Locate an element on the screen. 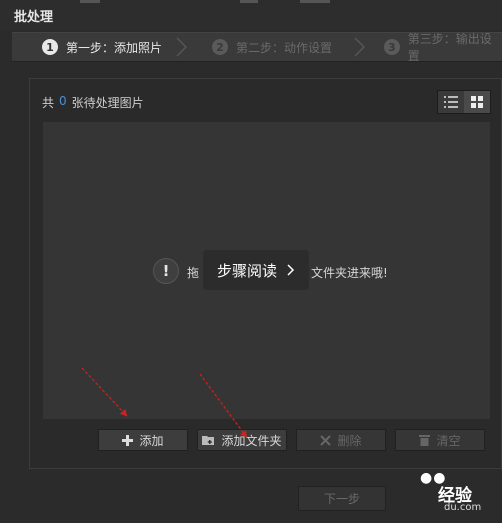  step-3: 3 第三步：输出设置 is located at coordinates (443, 47).